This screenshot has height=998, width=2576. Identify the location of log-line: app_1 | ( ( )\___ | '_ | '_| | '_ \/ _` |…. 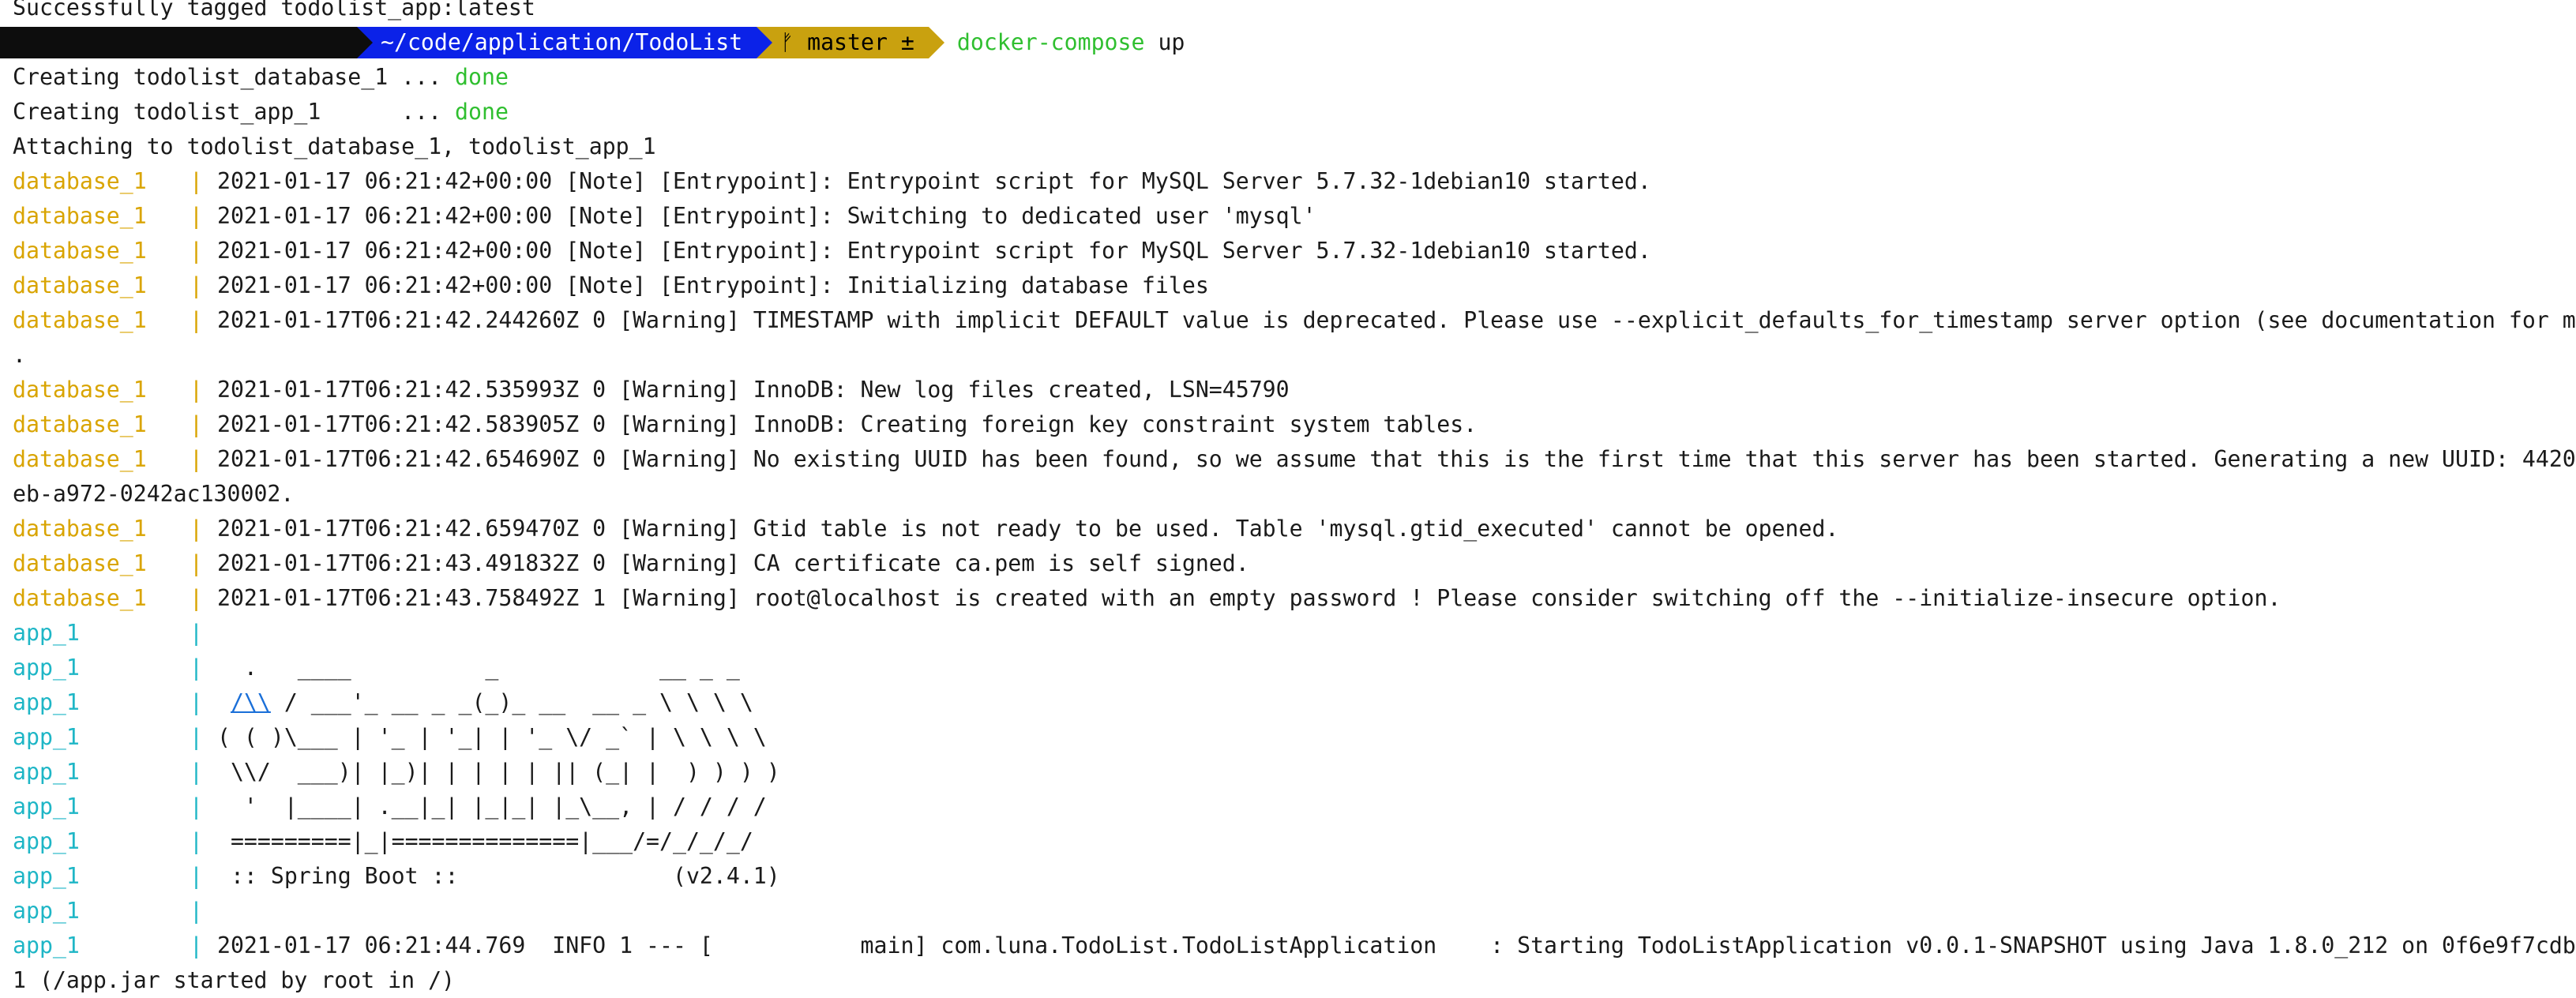
(1294, 737).